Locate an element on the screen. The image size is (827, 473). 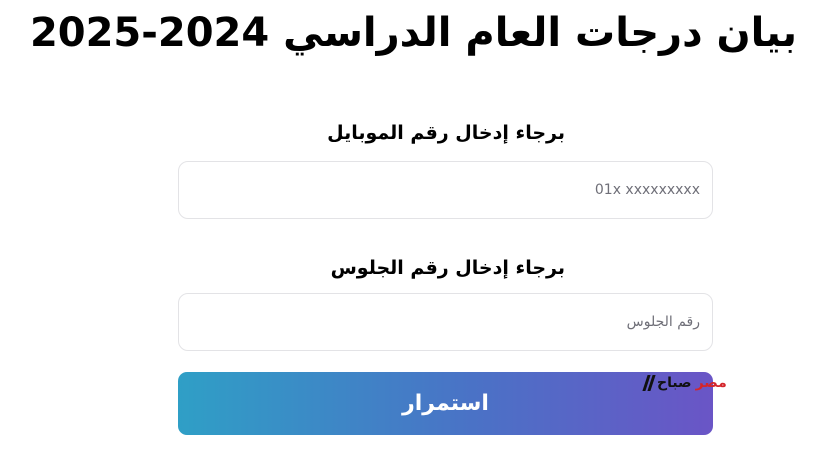
page-title: بيان درجات العام الدراسي 2024-2025 is located at coordinates (413, 33).